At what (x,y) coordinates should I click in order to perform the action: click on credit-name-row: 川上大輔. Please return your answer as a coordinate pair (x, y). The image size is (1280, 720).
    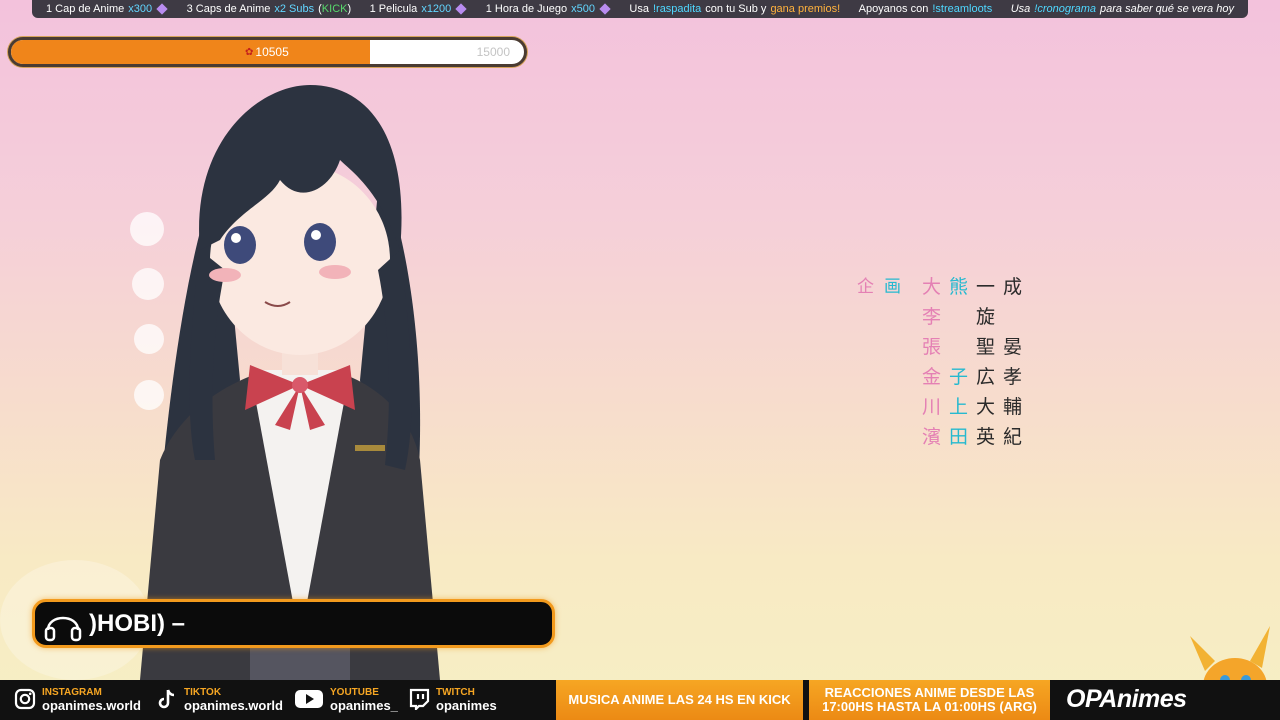
    Looking at the image, I should click on (942, 407).